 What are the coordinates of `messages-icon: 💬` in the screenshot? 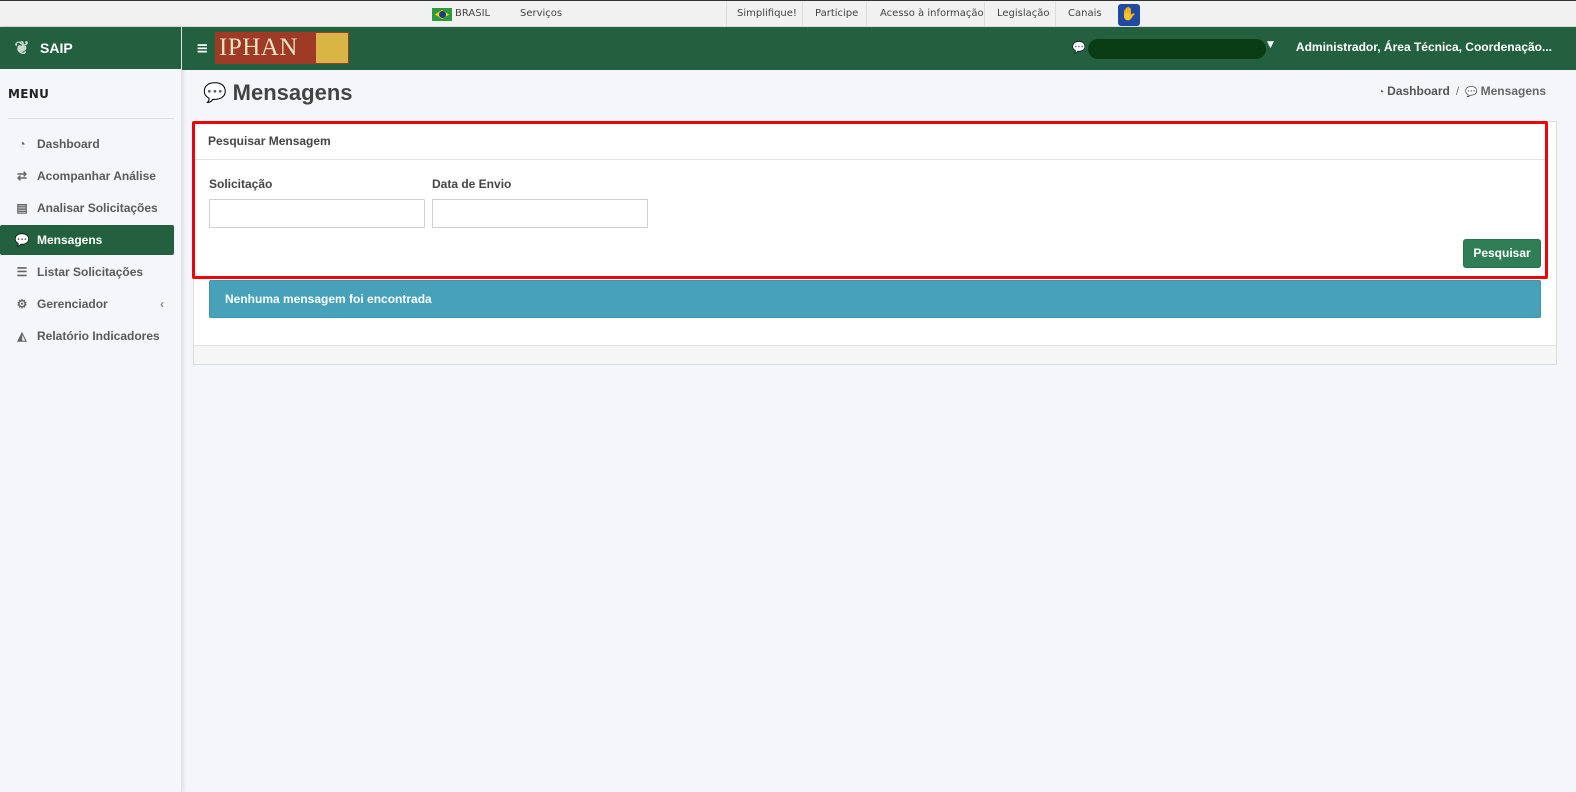 It's located at (1079, 47).